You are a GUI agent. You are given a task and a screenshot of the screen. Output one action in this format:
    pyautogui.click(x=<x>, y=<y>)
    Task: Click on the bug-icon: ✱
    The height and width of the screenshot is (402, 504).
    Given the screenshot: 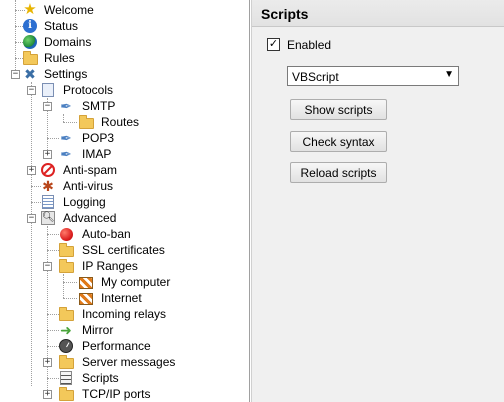 What is the action you would take?
    pyautogui.click(x=48, y=186)
    